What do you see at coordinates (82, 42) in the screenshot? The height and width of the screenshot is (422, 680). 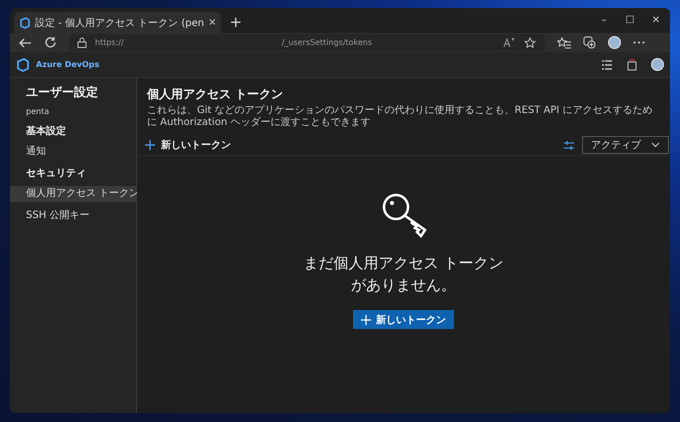 I see `lock-icon` at bounding box center [82, 42].